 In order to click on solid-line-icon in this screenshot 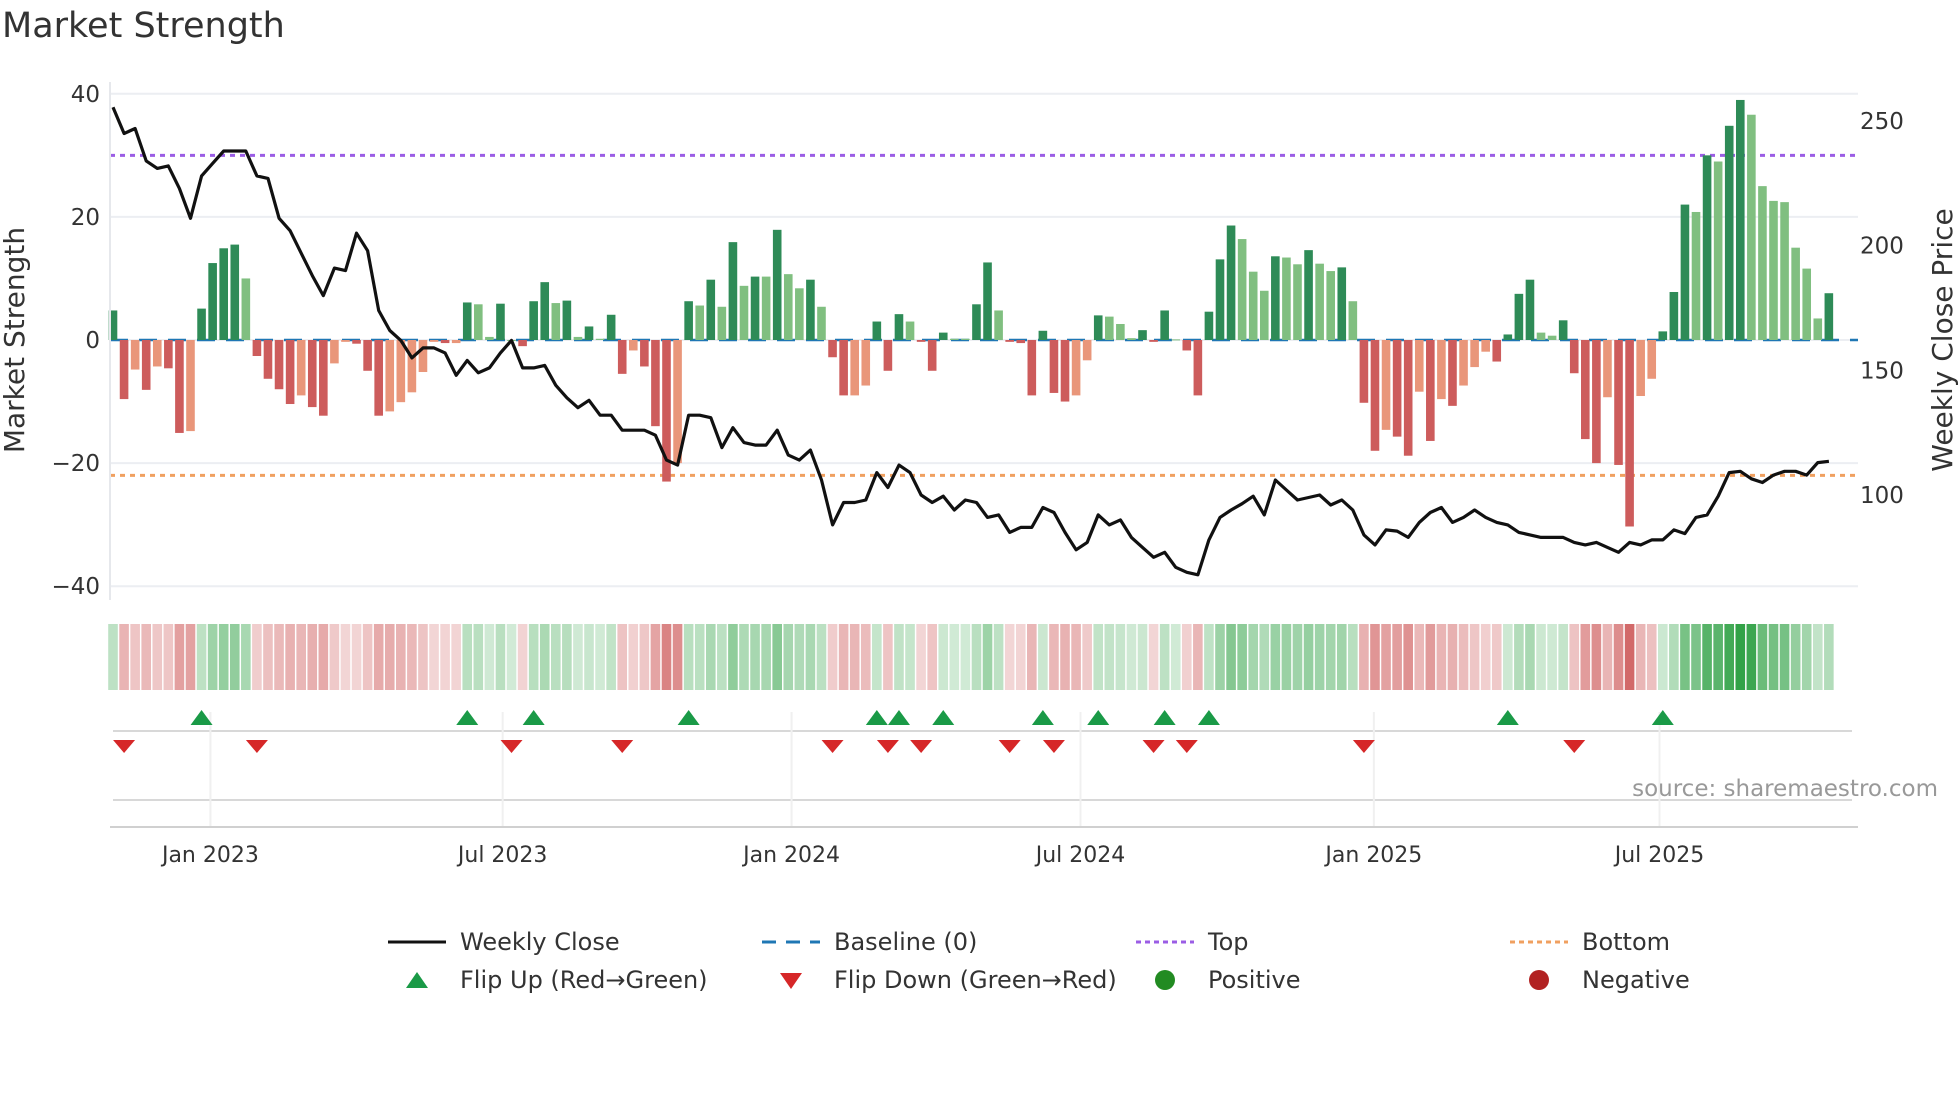, I will do `click(417, 942)`.